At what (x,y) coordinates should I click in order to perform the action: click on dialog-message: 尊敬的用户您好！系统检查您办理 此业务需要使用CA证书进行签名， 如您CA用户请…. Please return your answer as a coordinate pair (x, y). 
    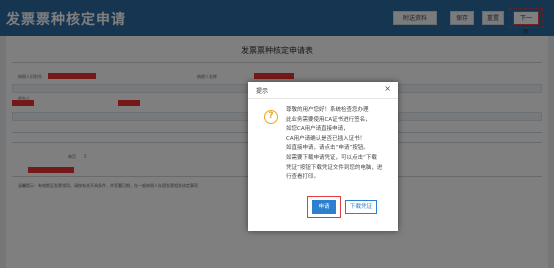
    Looking at the image, I should click on (338, 144).